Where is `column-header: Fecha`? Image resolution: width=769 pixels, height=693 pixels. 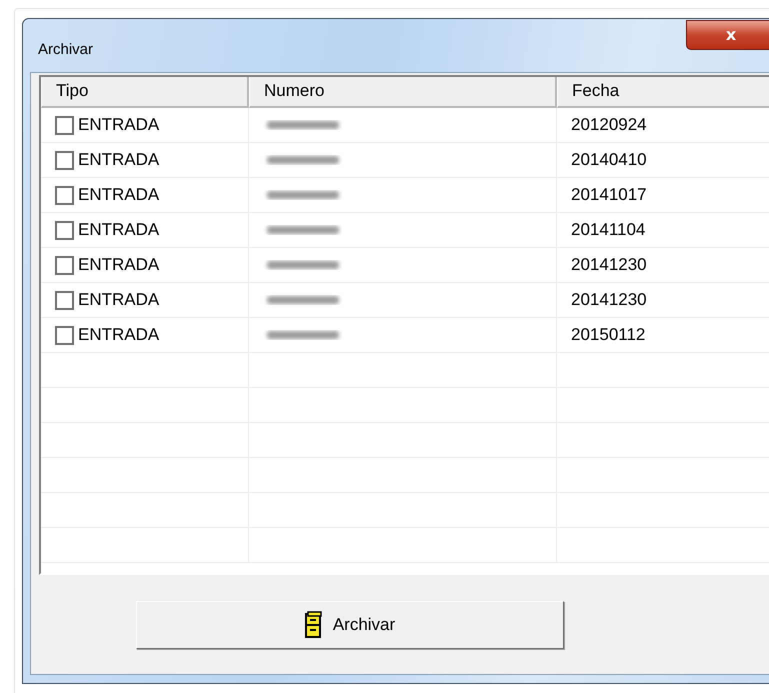
column-header: Fecha is located at coordinates (663, 92).